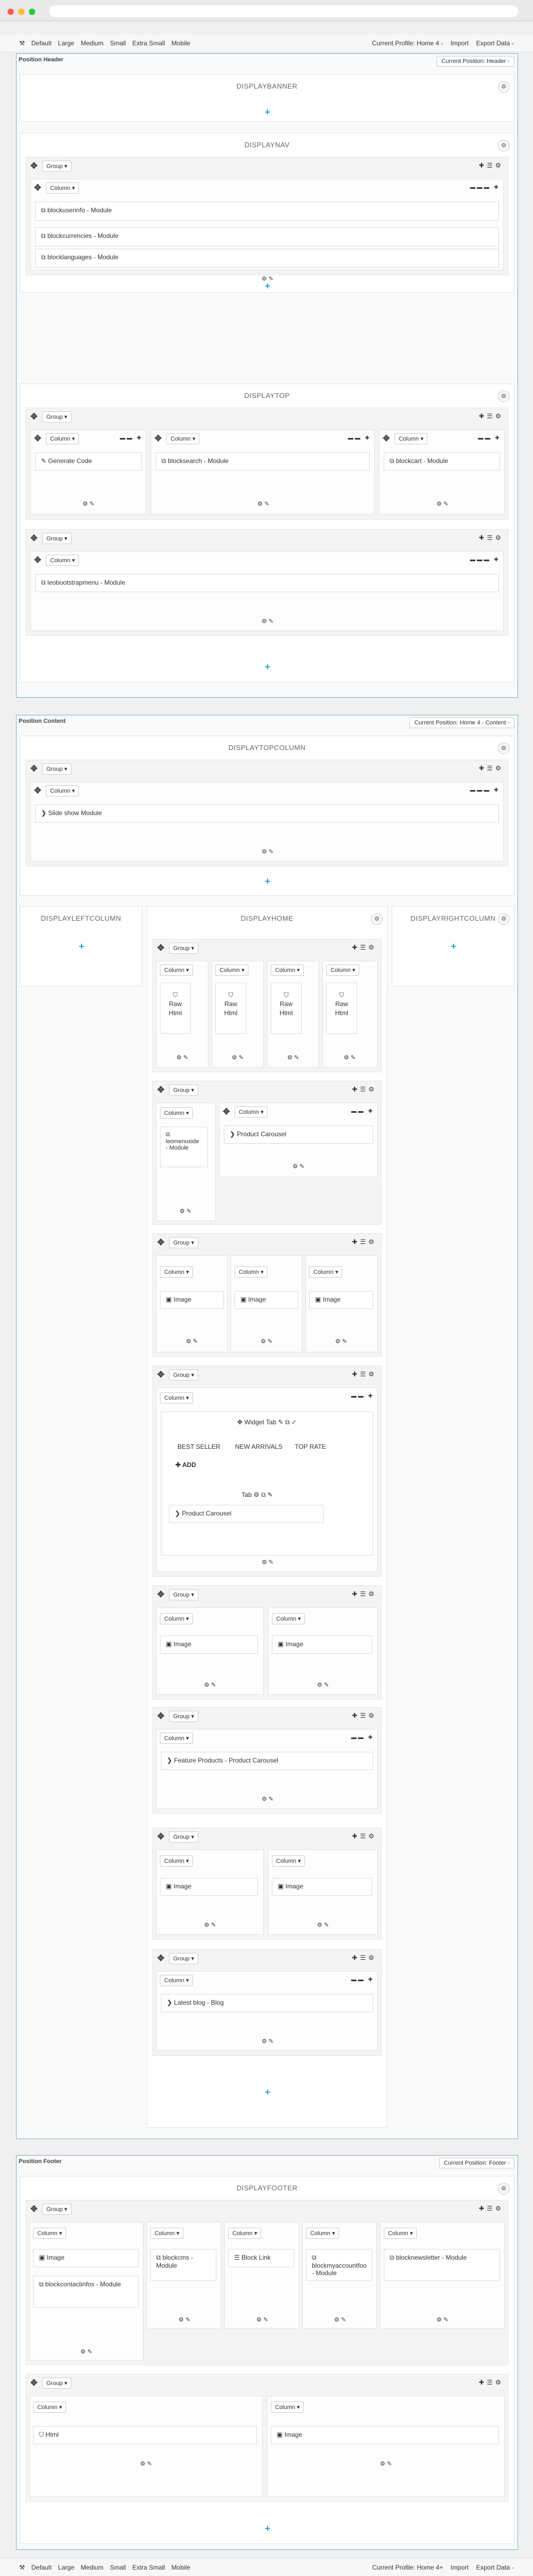 The width and height of the screenshot is (533, 2576). I want to click on module-slideshow: ❯ Slide show Module, so click(267, 813).